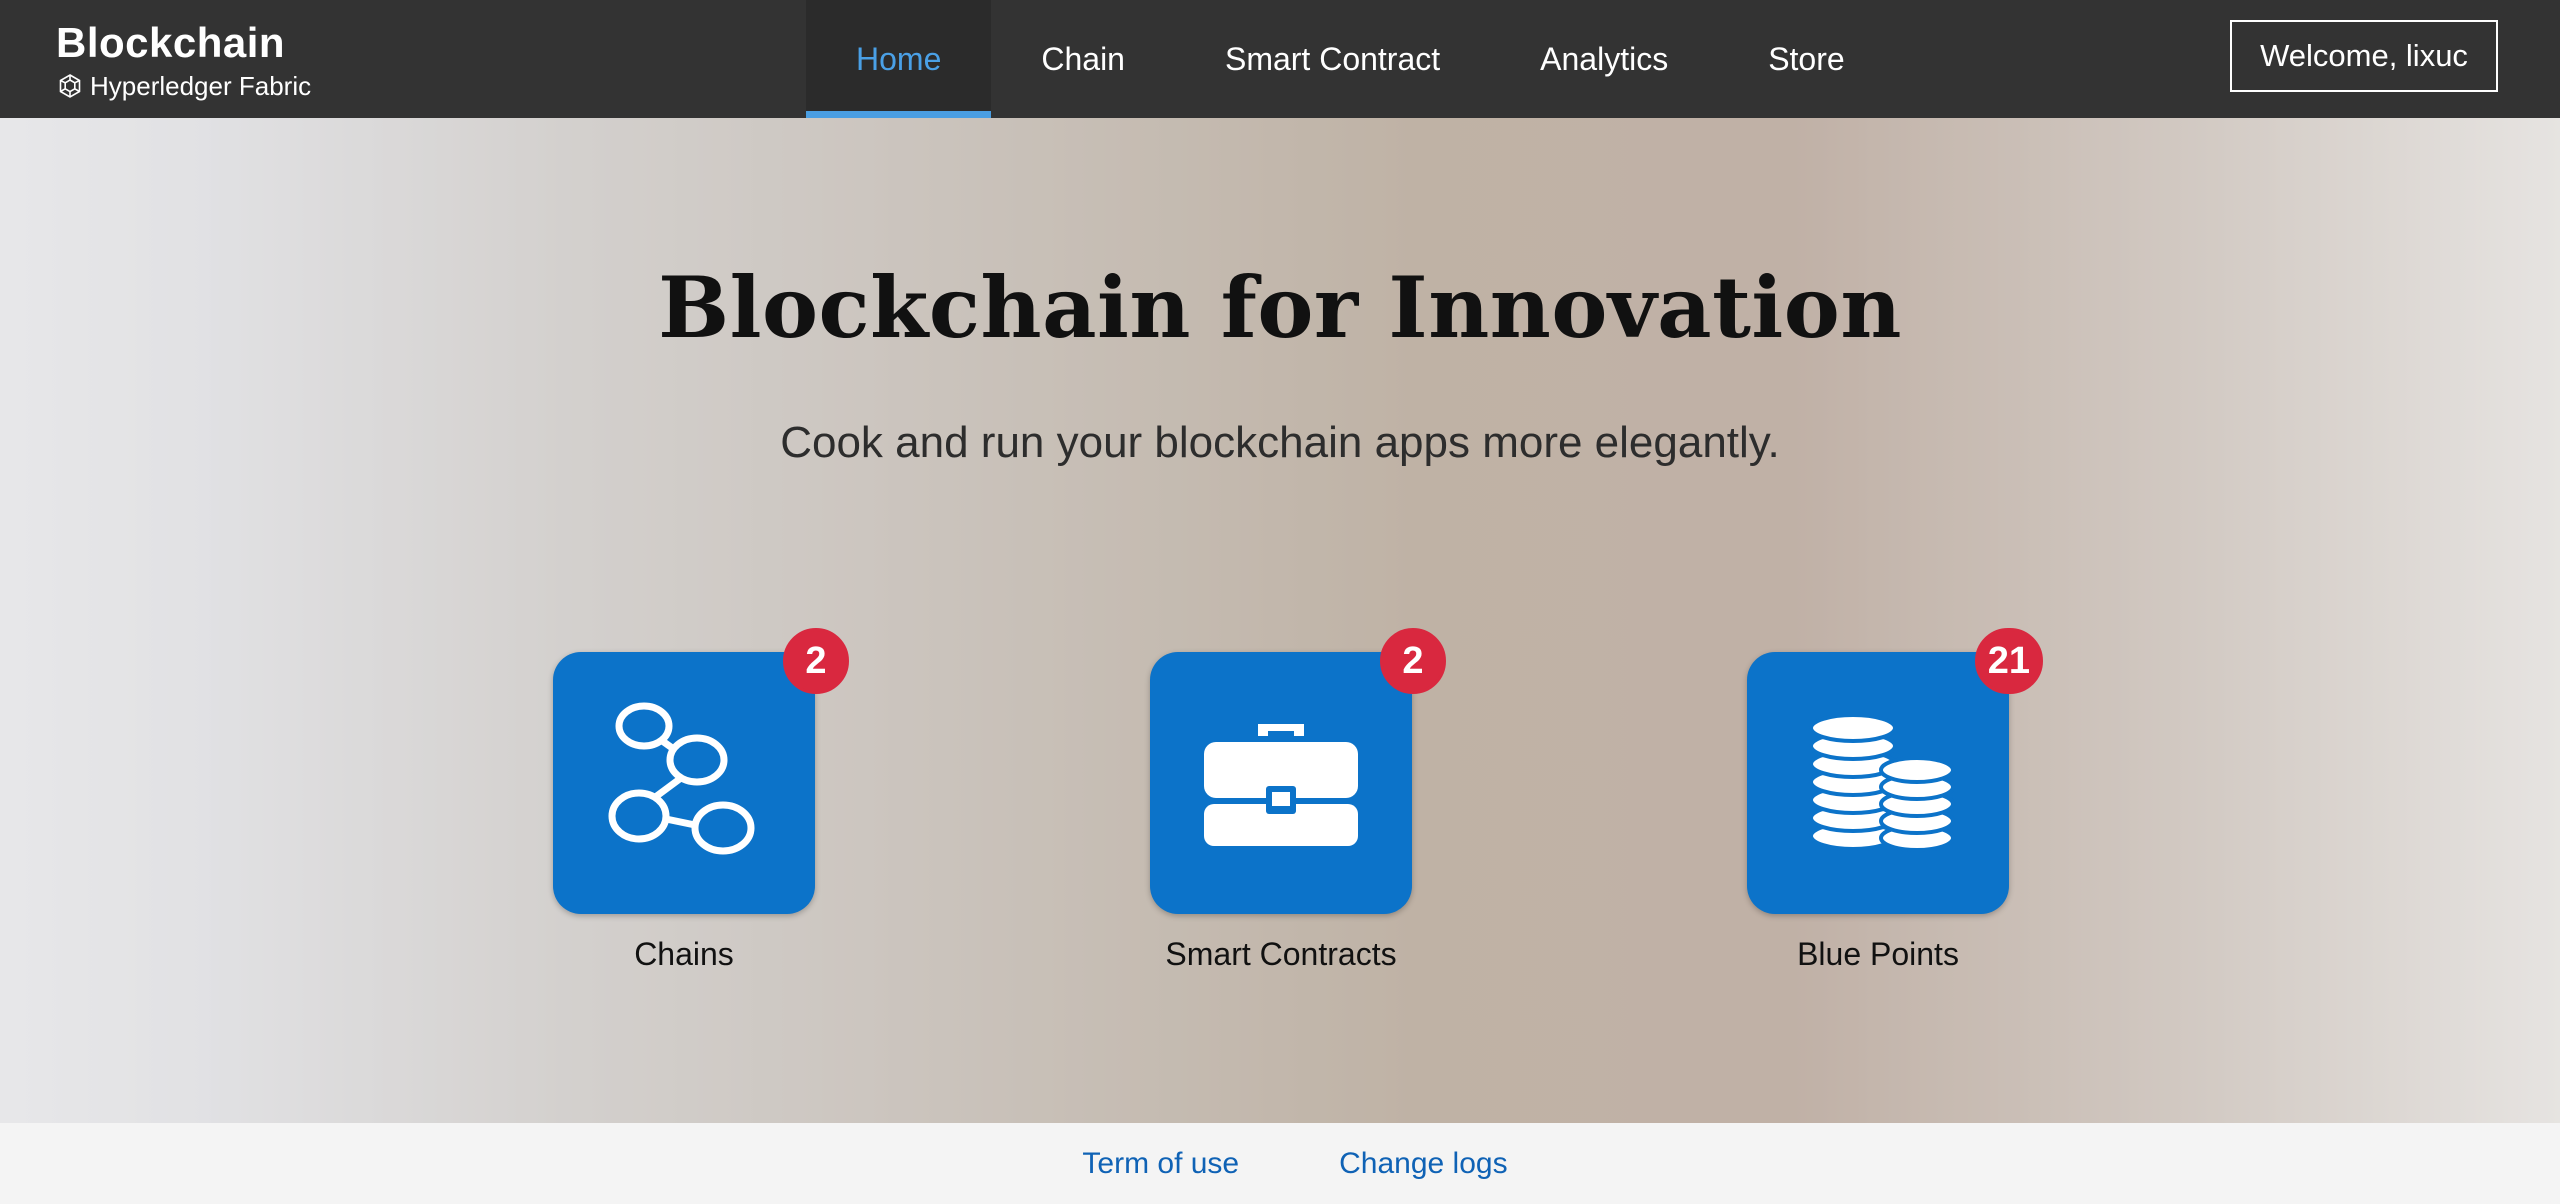 The image size is (2560, 1204). Describe the element at coordinates (1083, 59) in the screenshot. I see `nav-chain: Chain` at that location.